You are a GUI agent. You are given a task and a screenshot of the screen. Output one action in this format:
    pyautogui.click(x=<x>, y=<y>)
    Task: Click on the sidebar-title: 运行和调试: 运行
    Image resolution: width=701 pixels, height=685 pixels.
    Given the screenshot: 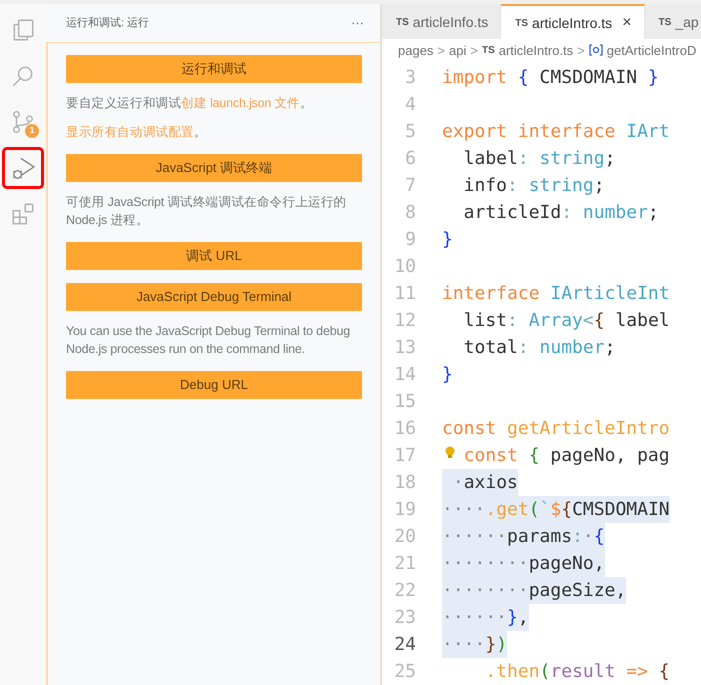 What is the action you would take?
    pyautogui.click(x=108, y=23)
    